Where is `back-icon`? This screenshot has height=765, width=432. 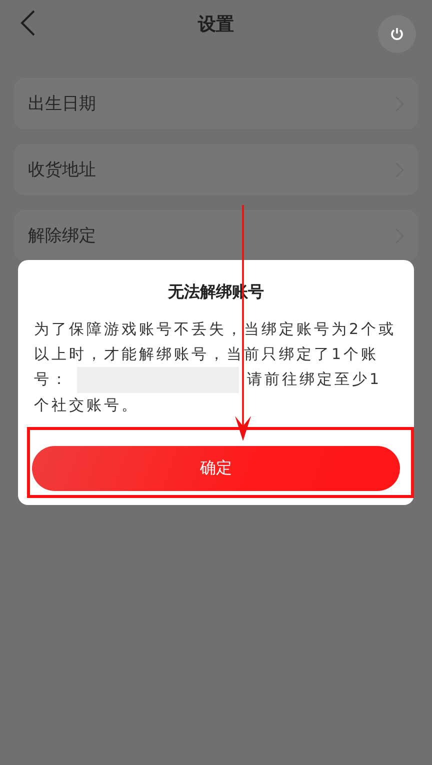
back-icon is located at coordinates (28, 23).